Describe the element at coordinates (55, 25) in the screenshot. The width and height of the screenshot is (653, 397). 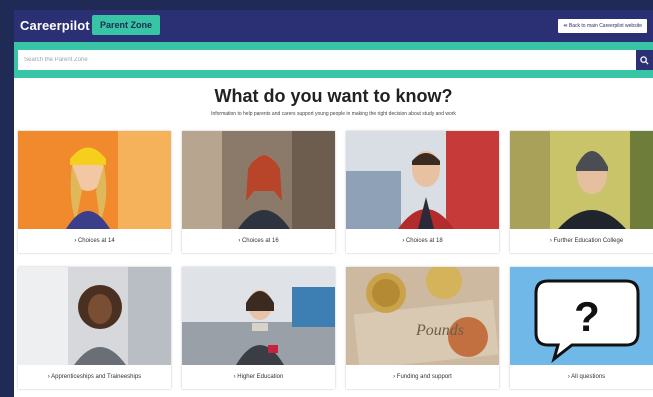
I see `careerpilot-logo: Careerpilot` at that location.